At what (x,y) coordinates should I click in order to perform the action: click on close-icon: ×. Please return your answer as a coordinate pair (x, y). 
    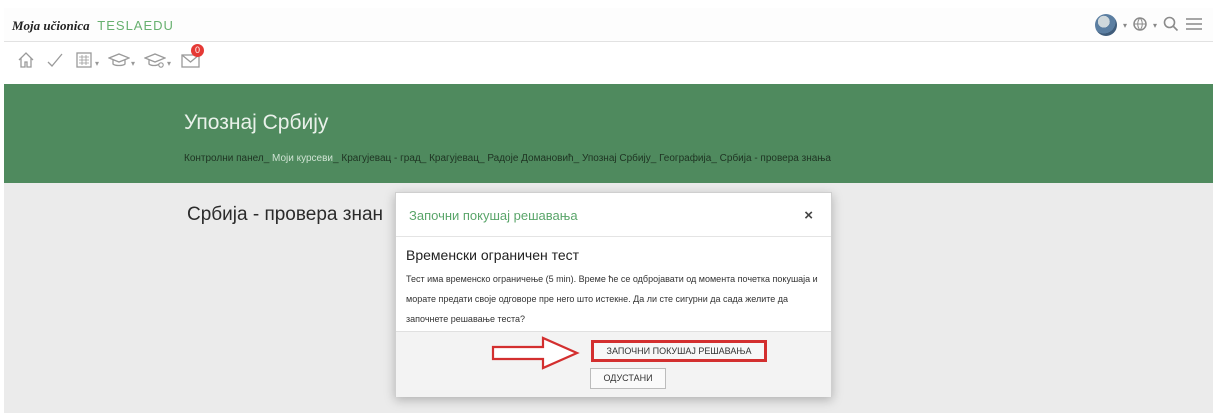
    Looking at the image, I should click on (808, 215).